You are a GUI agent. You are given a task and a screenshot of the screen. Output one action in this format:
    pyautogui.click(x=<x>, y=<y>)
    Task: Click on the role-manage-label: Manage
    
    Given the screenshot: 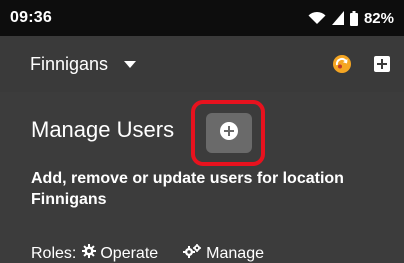 What is the action you would take?
    pyautogui.click(x=235, y=253)
    